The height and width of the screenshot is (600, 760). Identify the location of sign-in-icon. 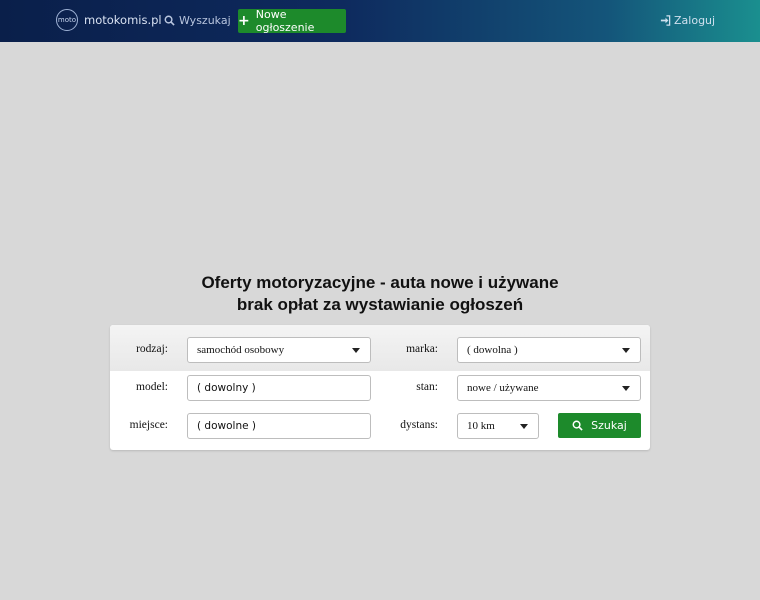
(665, 20).